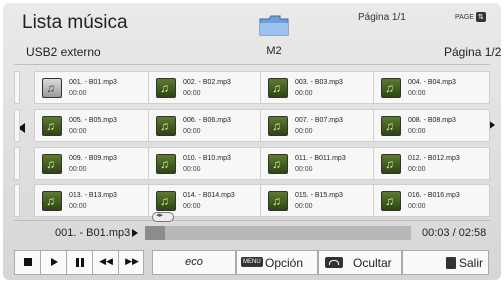  What do you see at coordinates (93, 233) in the screenshot?
I see `now-playing-title: 001. - B01.mp3` at bounding box center [93, 233].